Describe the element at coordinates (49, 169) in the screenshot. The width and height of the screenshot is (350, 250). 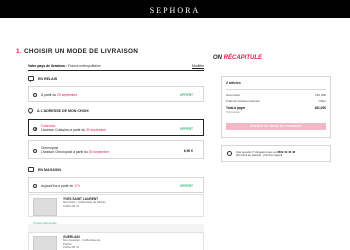
I see `section-store-title: EN MAGASIN` at that location.